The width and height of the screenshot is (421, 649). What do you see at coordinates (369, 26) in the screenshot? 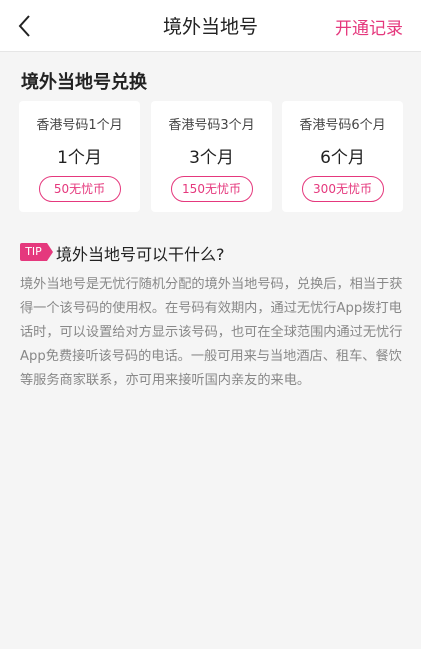
I see `activation-records-link: 开通记录` at bounding box center [369, 26].